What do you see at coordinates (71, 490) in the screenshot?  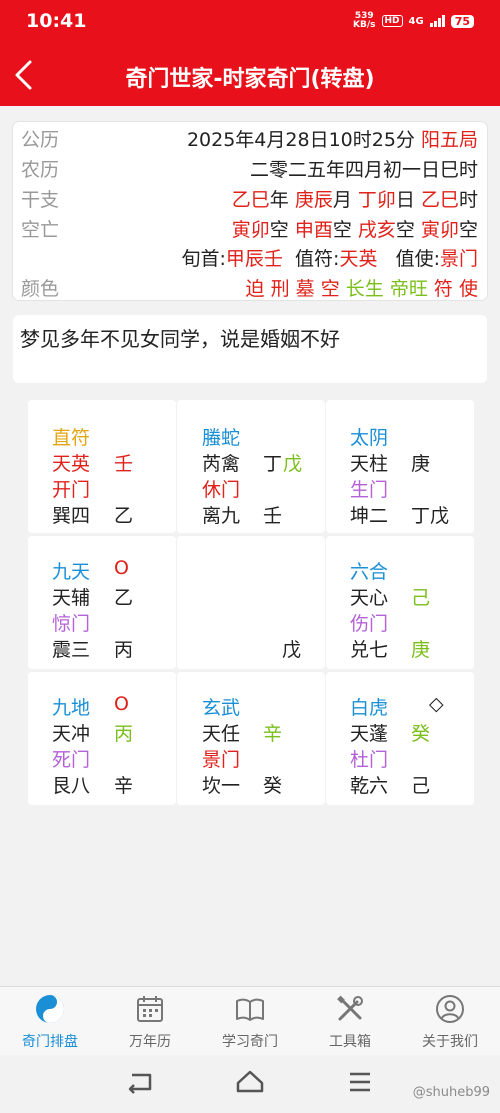 I see `door-label: 开门` at bounding box center [71, 490].